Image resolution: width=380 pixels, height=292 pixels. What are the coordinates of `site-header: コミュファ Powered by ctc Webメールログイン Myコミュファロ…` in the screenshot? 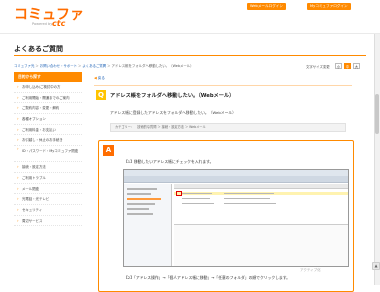 It's located at (190, 16).